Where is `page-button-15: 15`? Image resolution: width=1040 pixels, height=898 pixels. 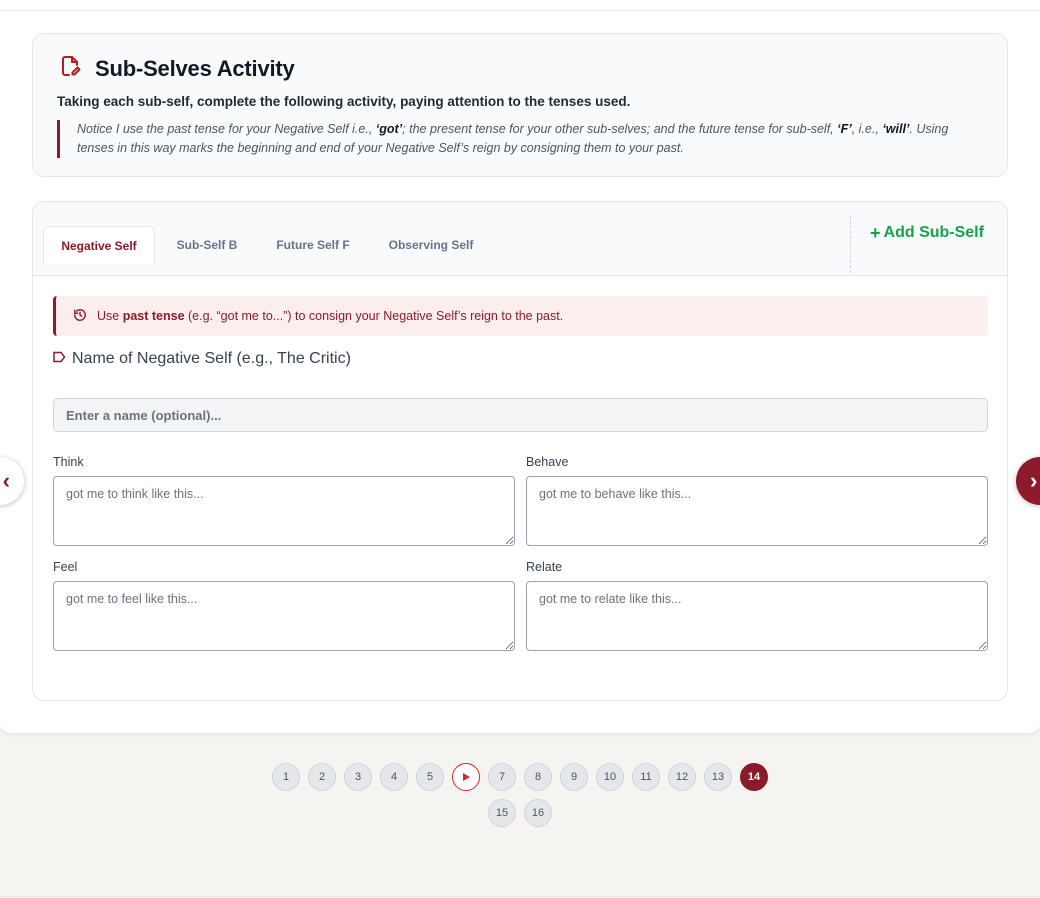 page-button-15: 15 is located at coordinates (502, 813).